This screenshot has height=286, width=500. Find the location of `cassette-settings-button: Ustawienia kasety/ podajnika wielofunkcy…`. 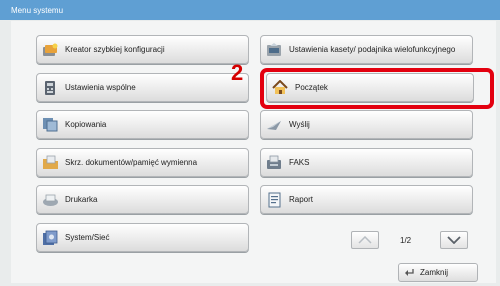

cassette-settings-button: Ustawienia kasety/ podajnika wielofunkcy… is located at coordinates (366, 49).